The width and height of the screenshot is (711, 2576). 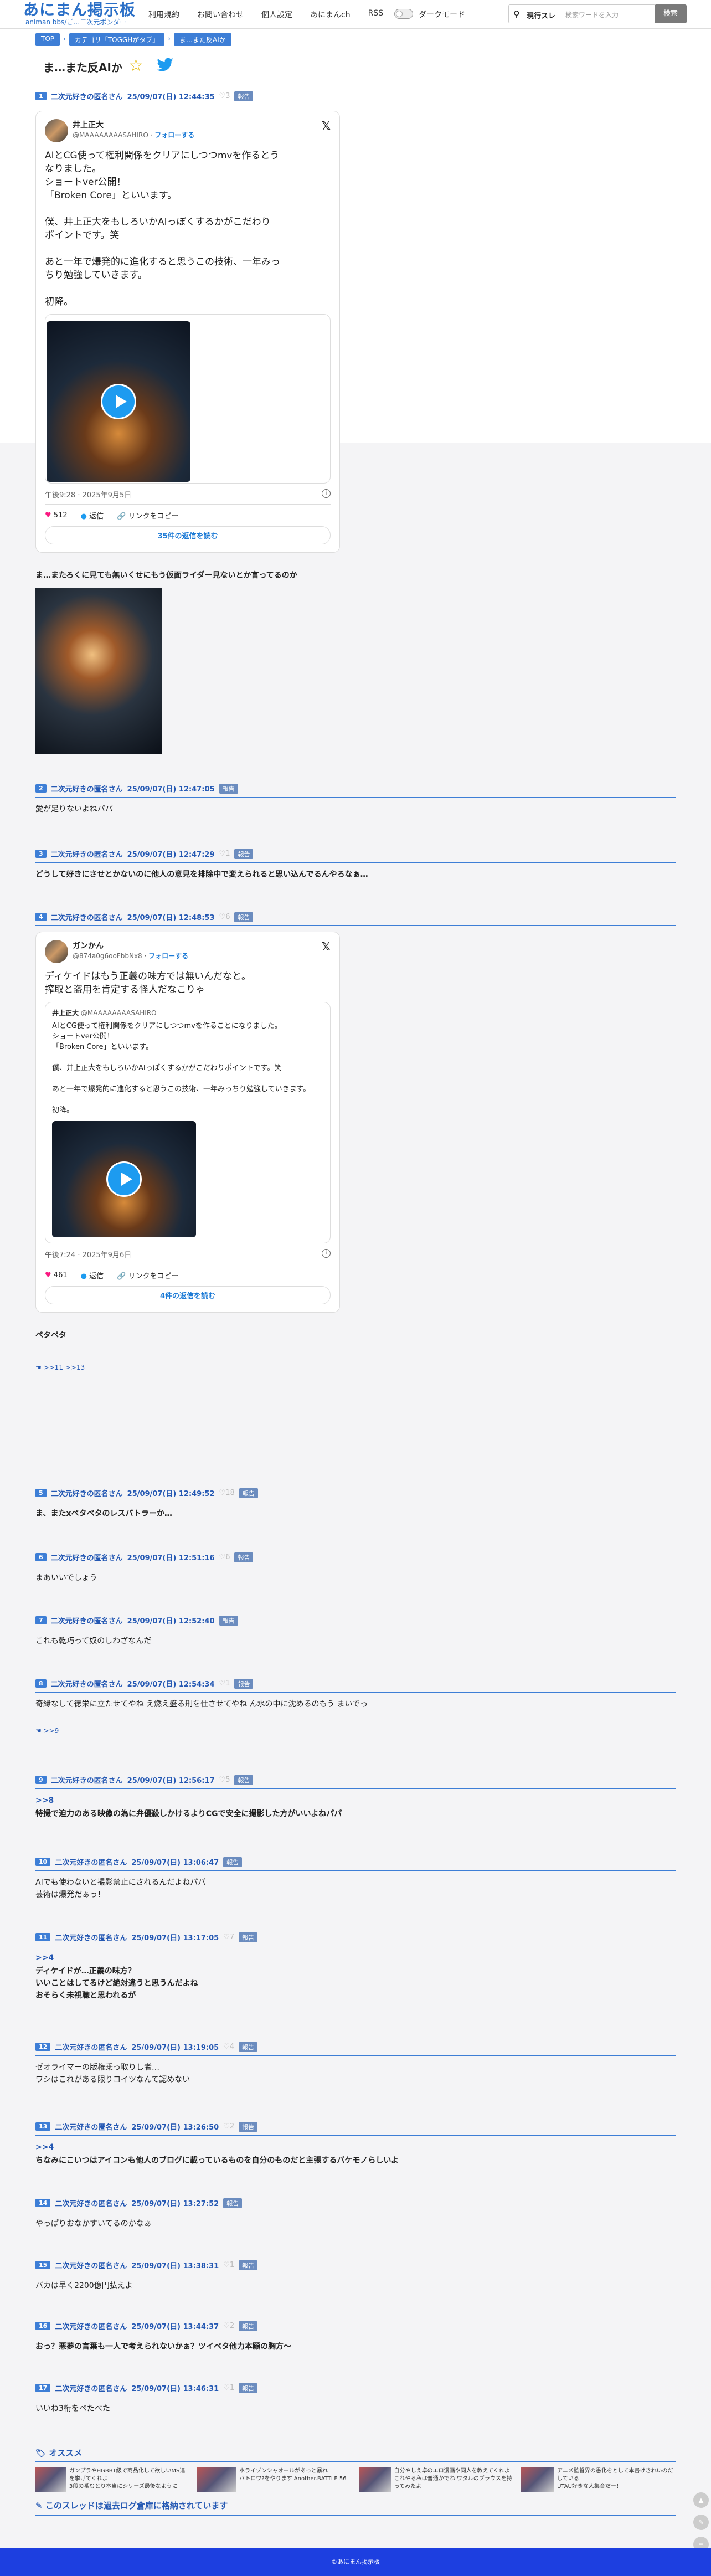 I want to click on post-number: 6, so click(x=41, y=1557).